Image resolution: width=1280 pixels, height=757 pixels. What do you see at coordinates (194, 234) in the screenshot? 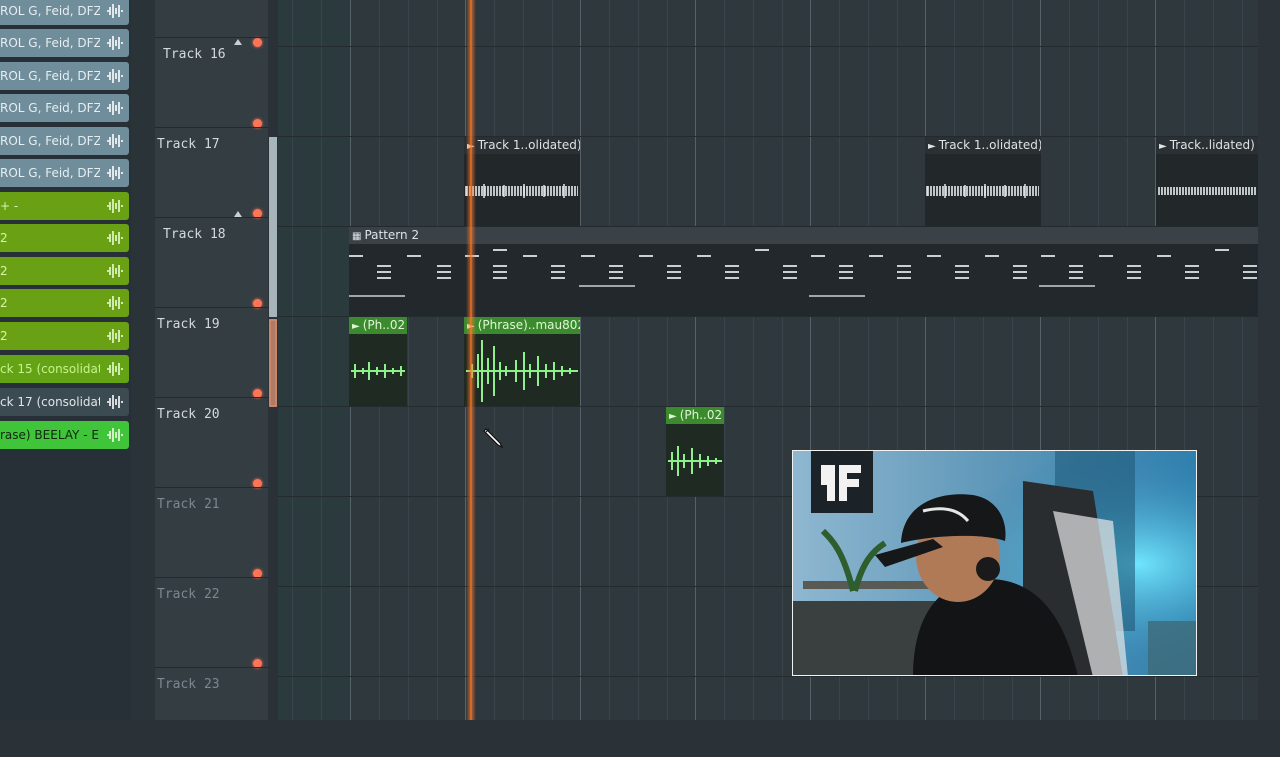
I see `track-name: Track 18` at bounding box center [194, 234].